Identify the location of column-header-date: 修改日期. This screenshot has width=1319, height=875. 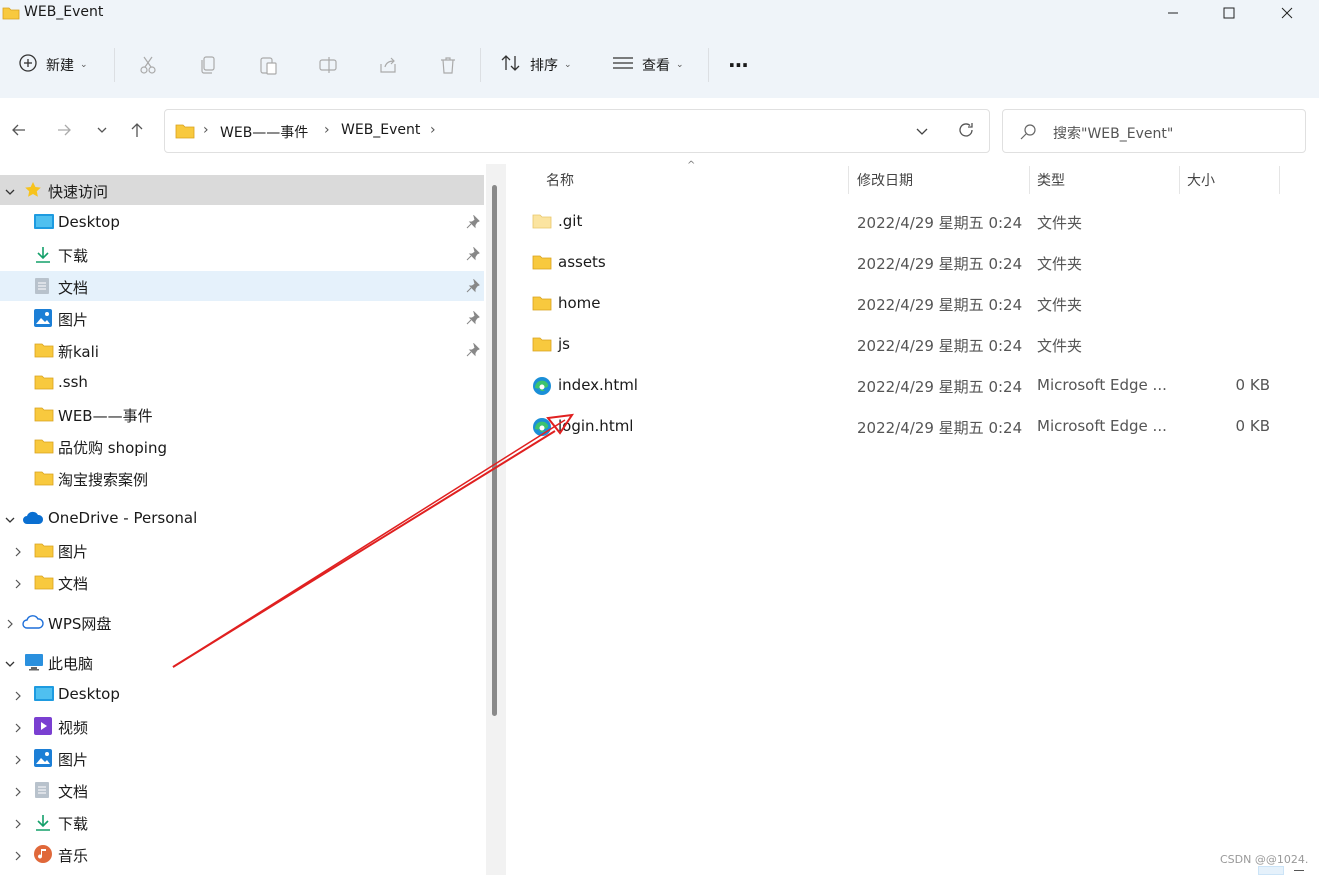
(885, 180).